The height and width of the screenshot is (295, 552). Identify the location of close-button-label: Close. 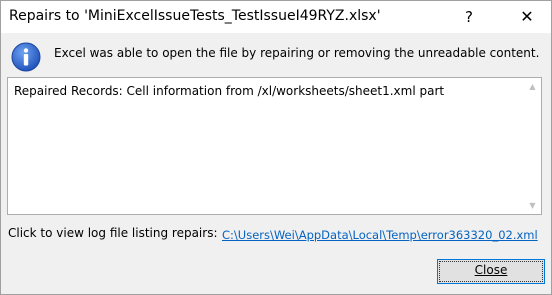
(491, 270).